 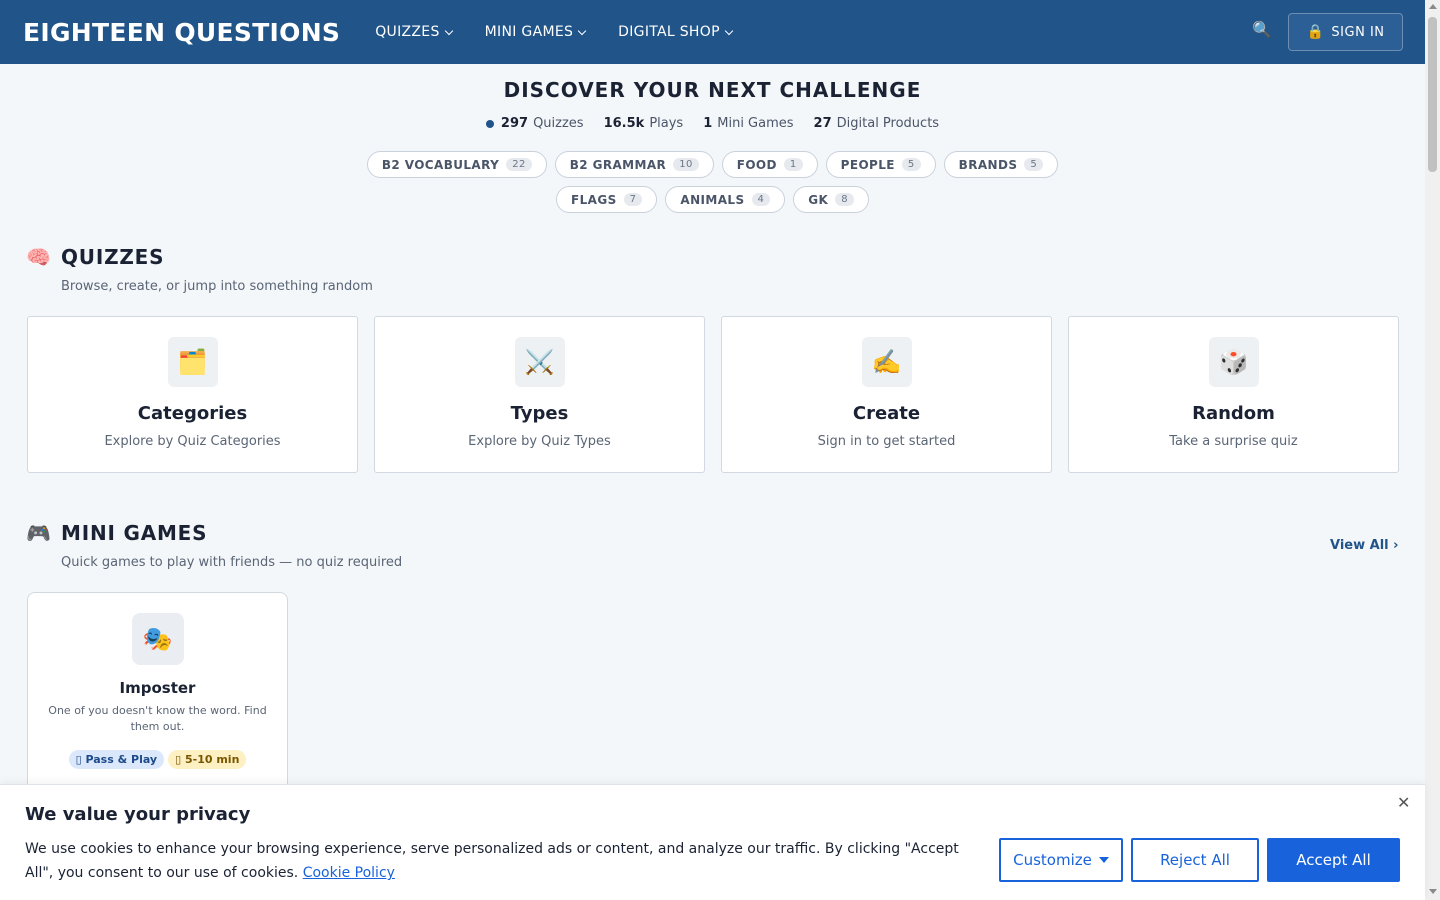 What do you see at coordinates (761, 199) in the screenshot?
I see `chip-count-badge: 4` at bounding box center [761, 199].